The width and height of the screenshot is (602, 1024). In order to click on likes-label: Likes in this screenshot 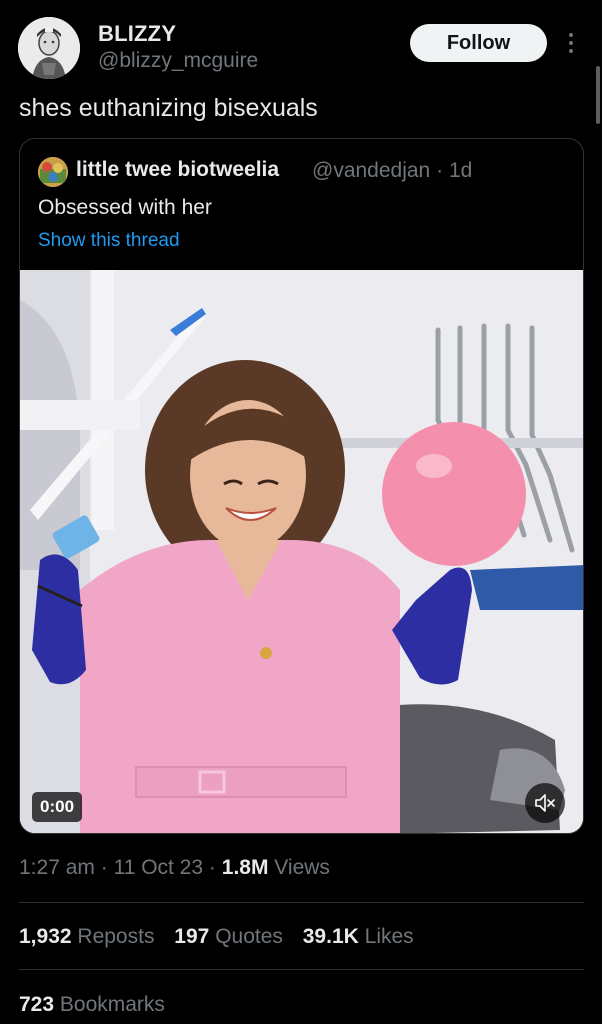, I will do `click(389, 936)`.